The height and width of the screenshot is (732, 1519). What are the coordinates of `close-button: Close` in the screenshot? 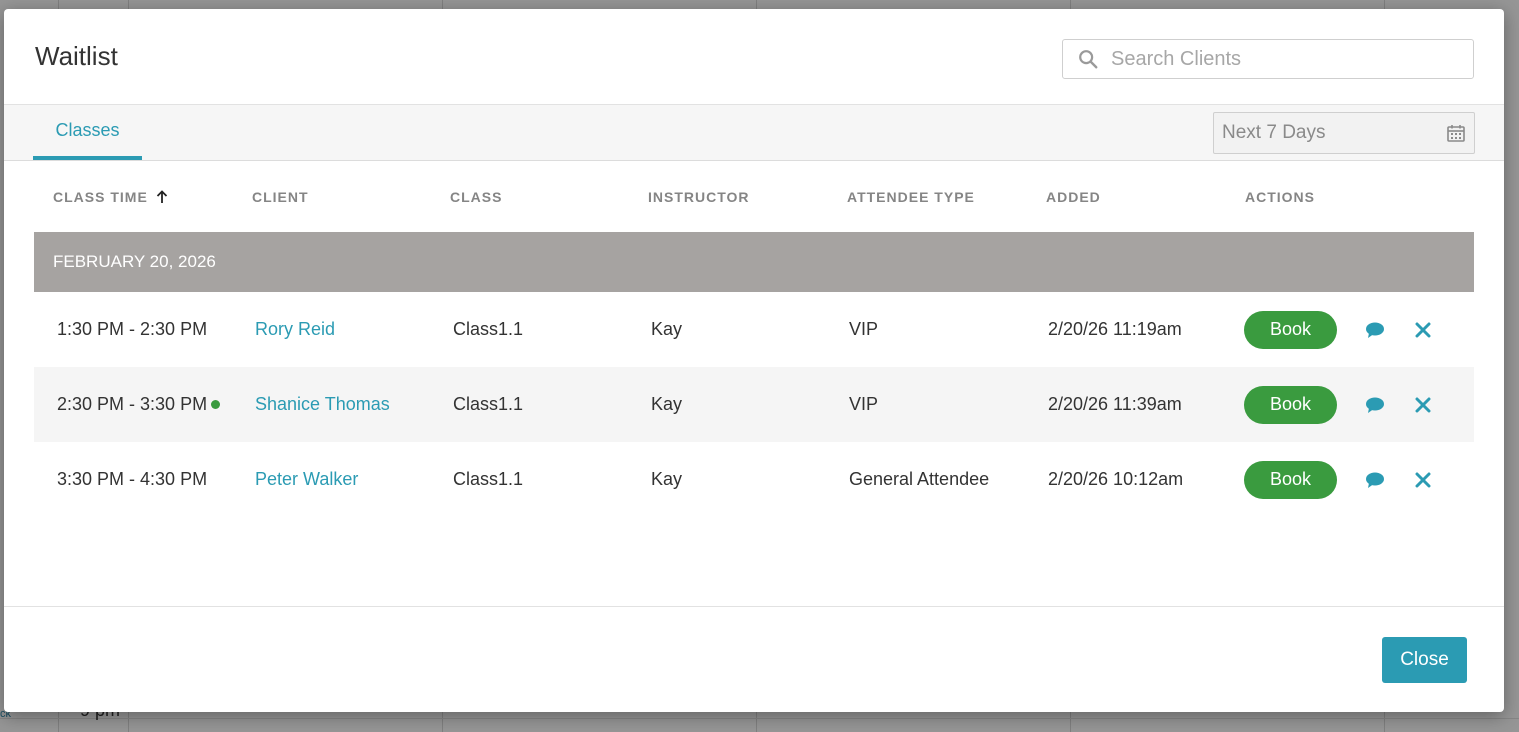 It's located at (1424, 660).